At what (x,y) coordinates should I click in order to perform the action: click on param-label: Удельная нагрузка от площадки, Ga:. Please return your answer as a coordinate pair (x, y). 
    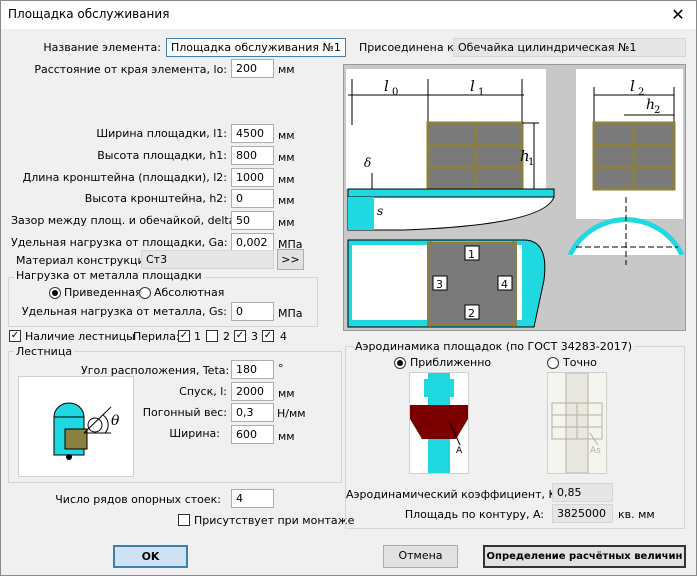
    Looking at the image, I should click on (119, 242).